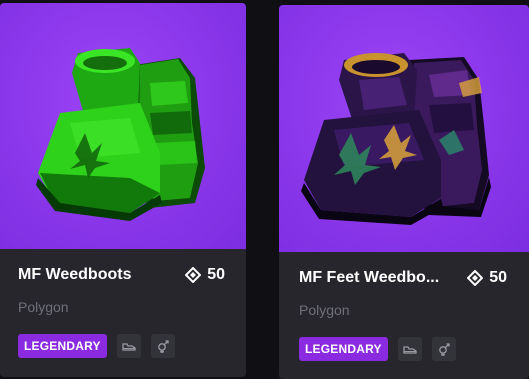  What do you see at coordinates (74, 275) in the screenshot?
I see `item-name: MF Weedboots` at bounding box center [74, 275].